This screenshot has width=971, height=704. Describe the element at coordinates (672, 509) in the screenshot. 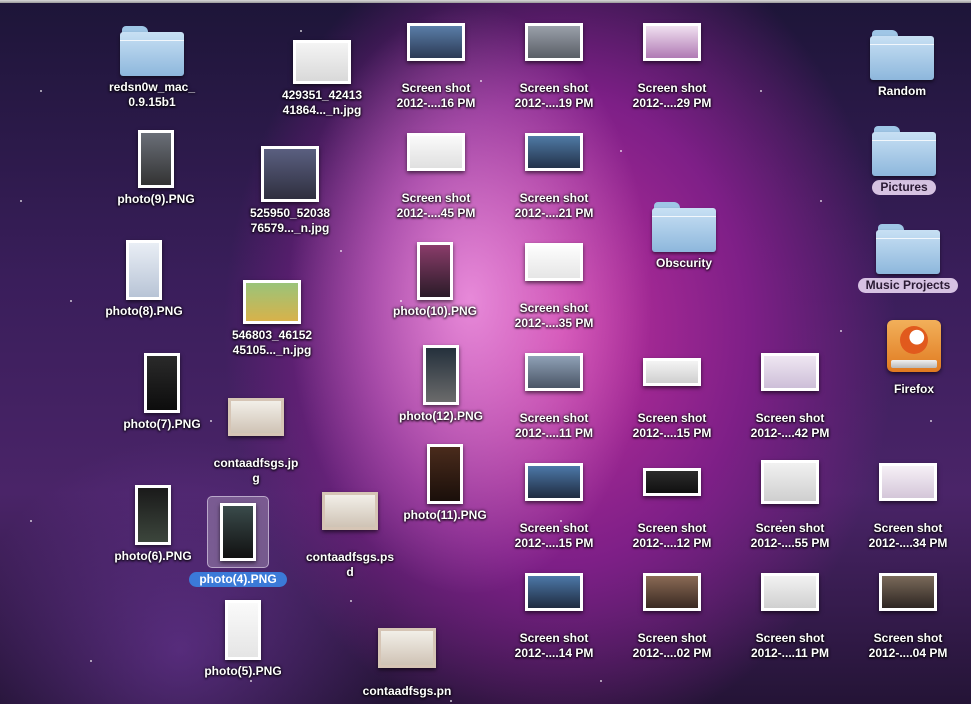

I see `file-screenshot-12pm: Screen shot 2012-....12 PM` at that location.